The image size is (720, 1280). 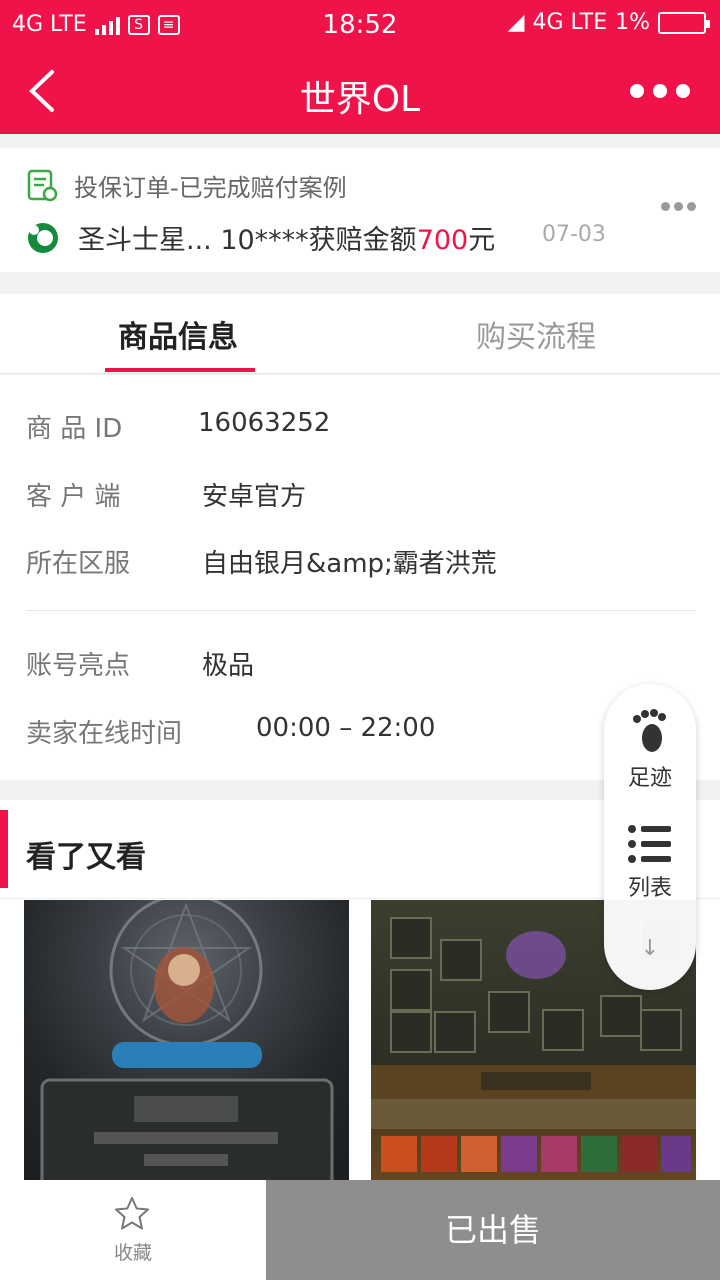 What do you see at coordinates (678, 206) in the screenshot?
I see `notice-more-icon` at bounding box center [678, 206].